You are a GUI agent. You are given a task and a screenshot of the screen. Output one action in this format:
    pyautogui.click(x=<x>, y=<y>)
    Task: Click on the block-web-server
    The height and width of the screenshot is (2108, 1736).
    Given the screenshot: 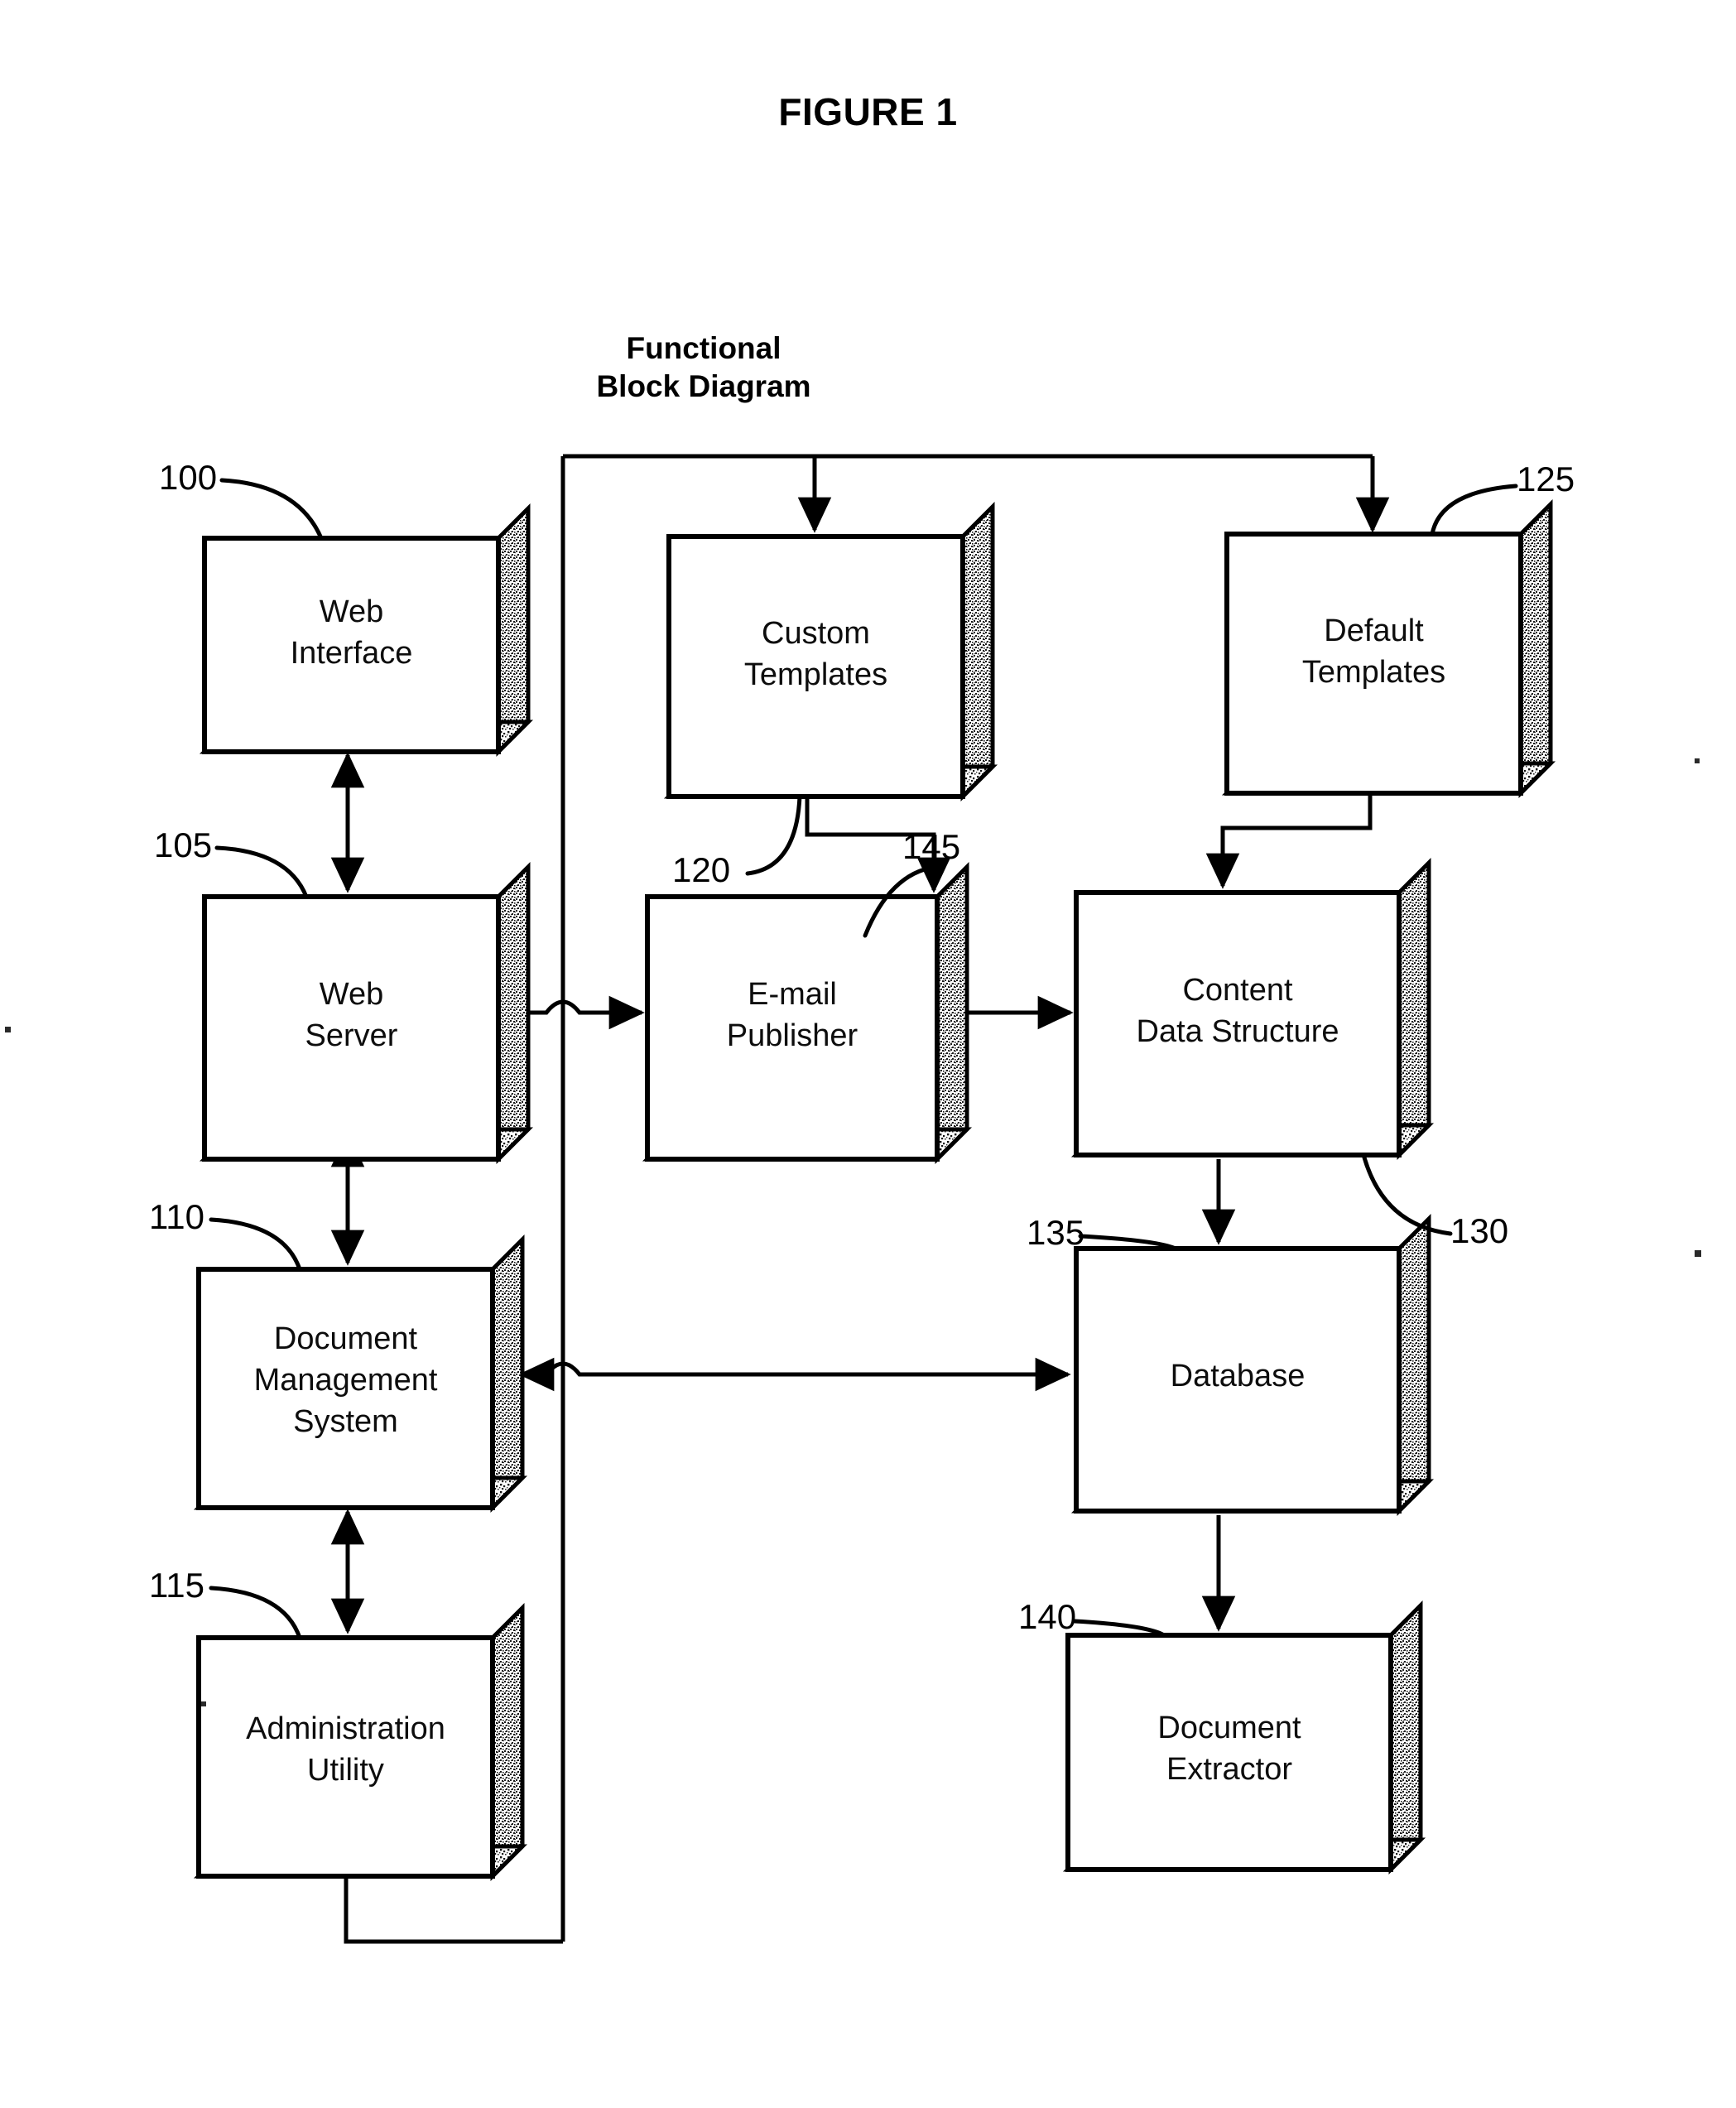 What is the action you would take?
    pyautogui.click(x=366, y=1013)
    